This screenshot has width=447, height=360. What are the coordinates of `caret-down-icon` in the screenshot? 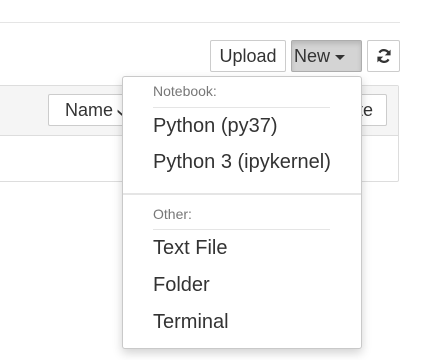 It's located at (340, 57).